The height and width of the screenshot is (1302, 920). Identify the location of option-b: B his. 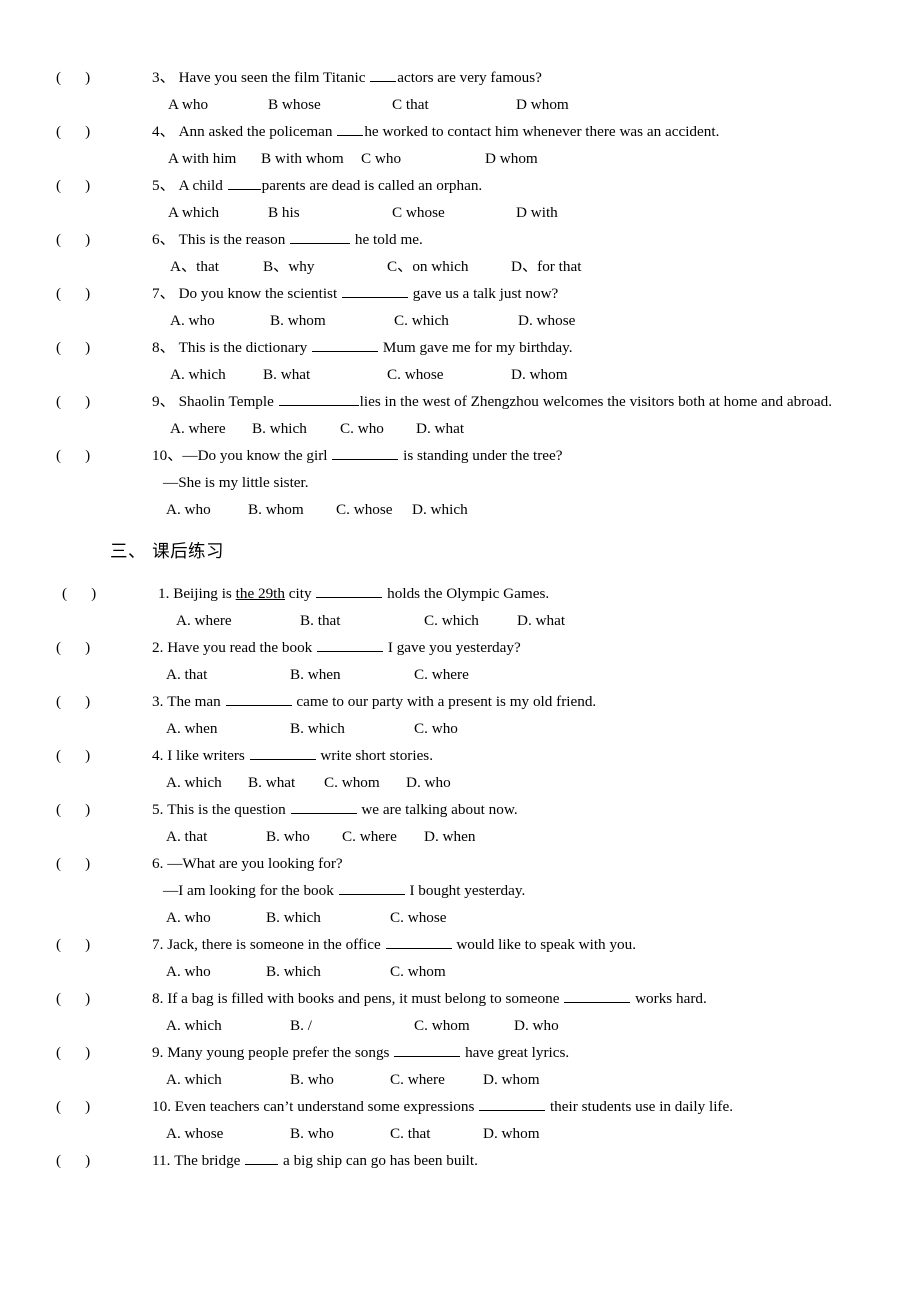
(330, 212).